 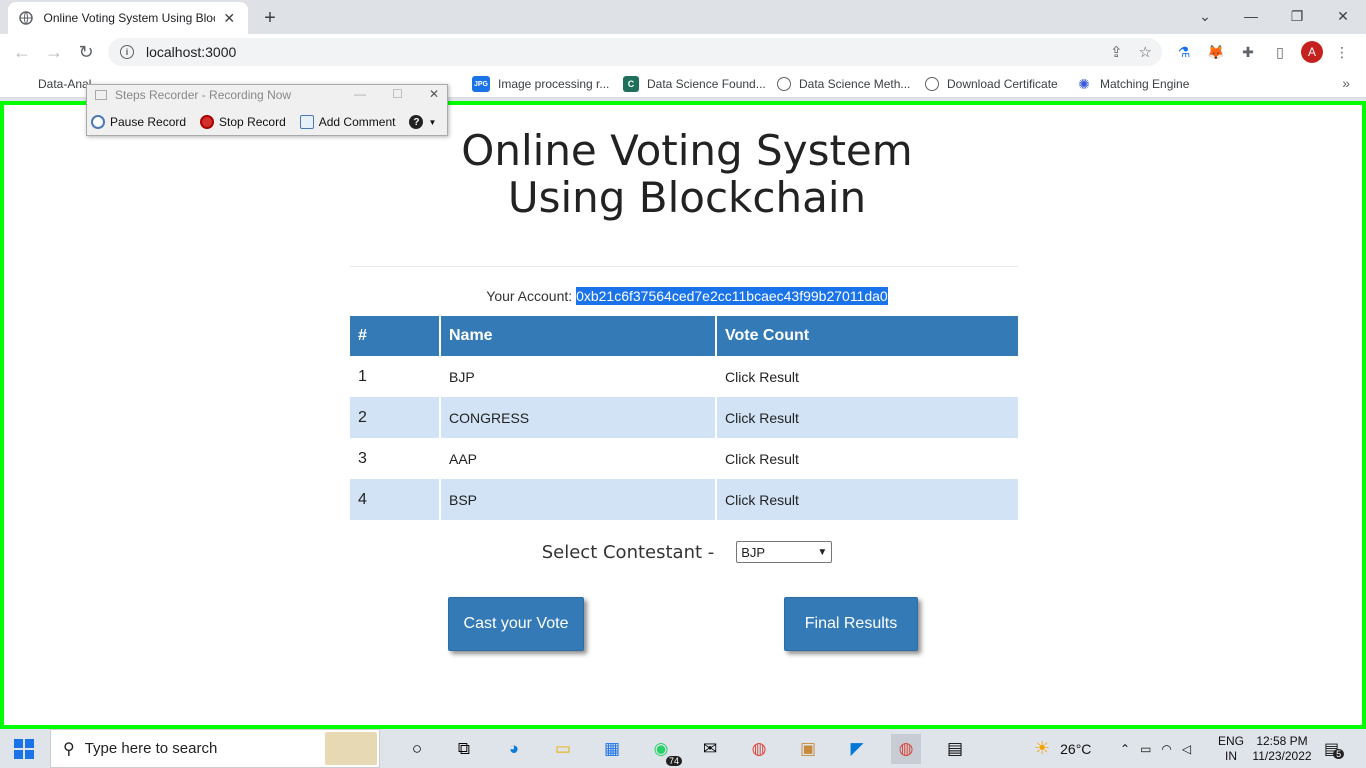 What do you see at coordinates (578, 499) in the screenshot?
I see `candidate-name: BSP` at bounding box center [578, 499].